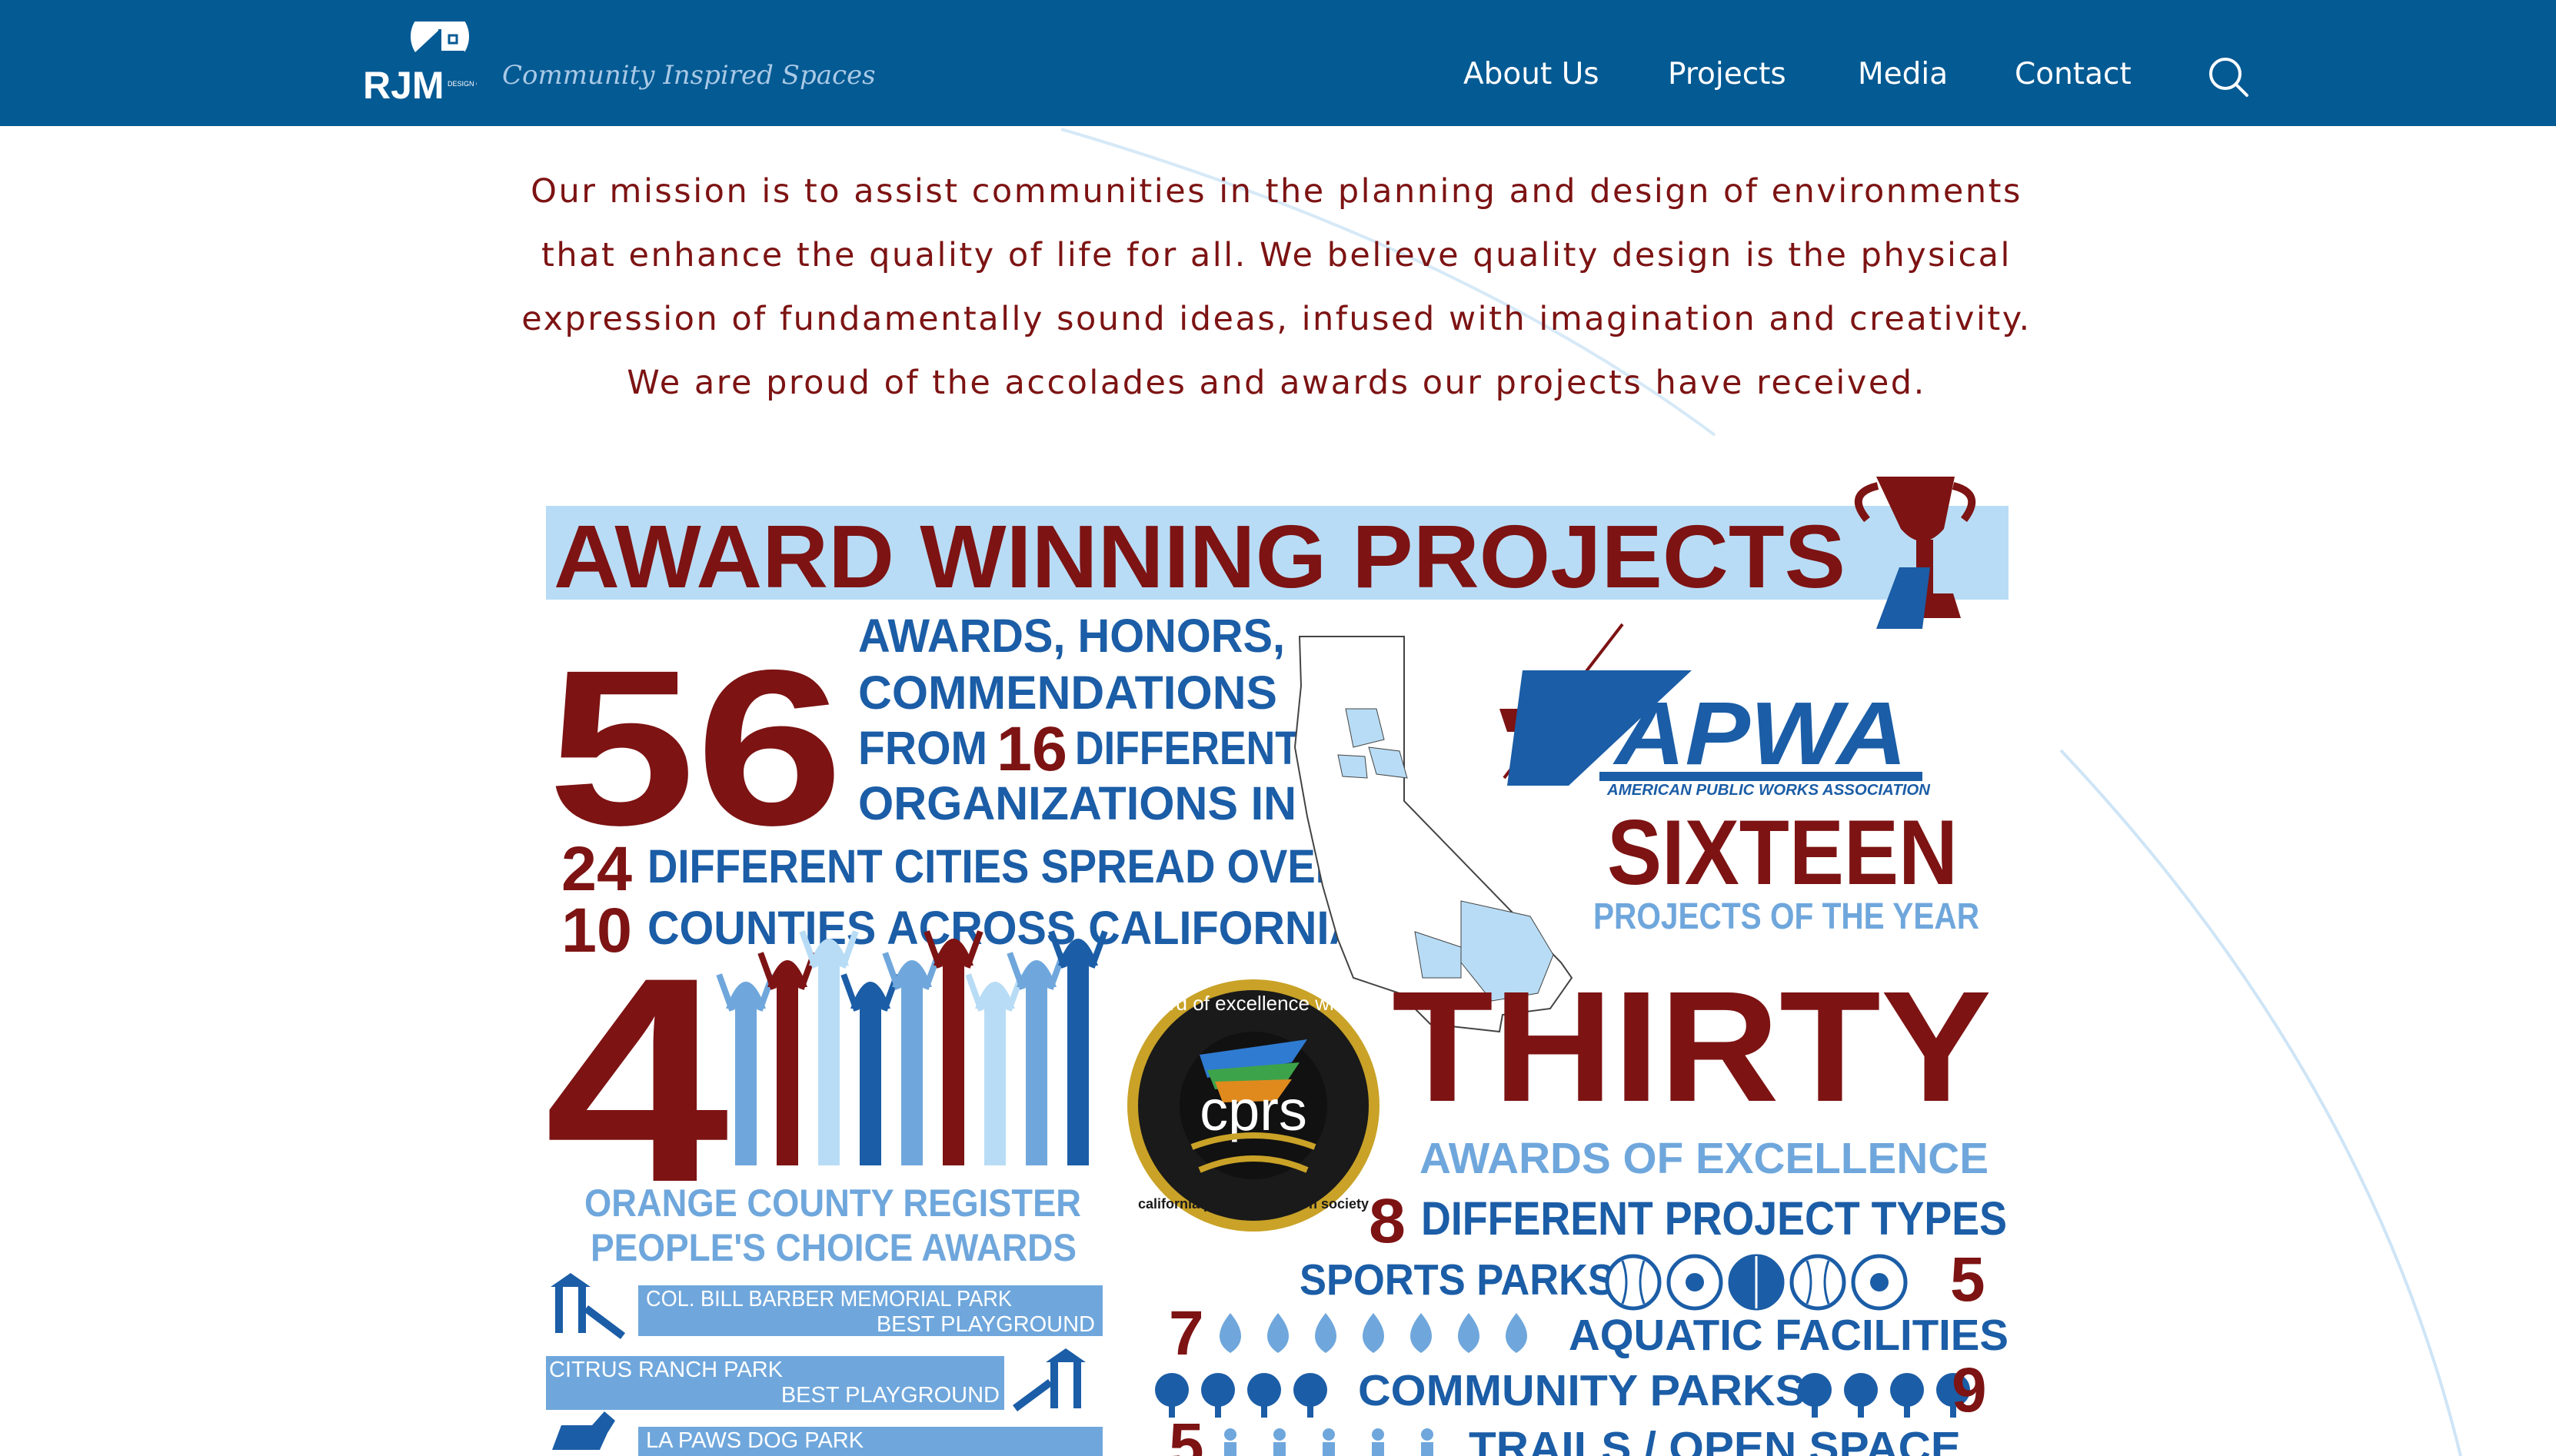 The width and height of the screenshot is (2556, 1456). What do you see at coordinates (1071, 636) in the screenshot?
I see `awards-line1: AWARDS, HONORS,` at bounding box center [1071, 636].